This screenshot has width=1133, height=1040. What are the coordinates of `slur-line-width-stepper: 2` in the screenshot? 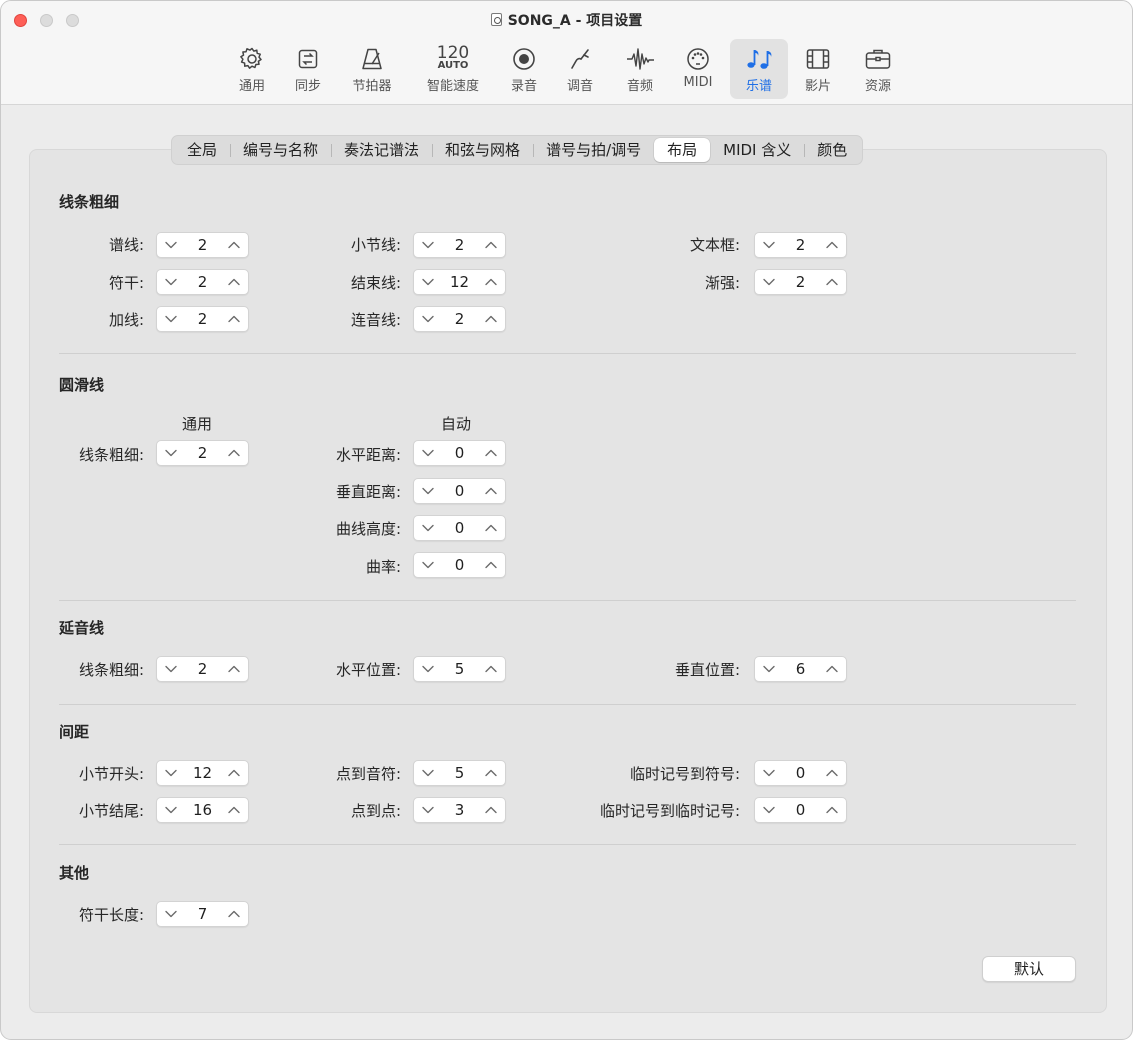 It's located at (202, 453).